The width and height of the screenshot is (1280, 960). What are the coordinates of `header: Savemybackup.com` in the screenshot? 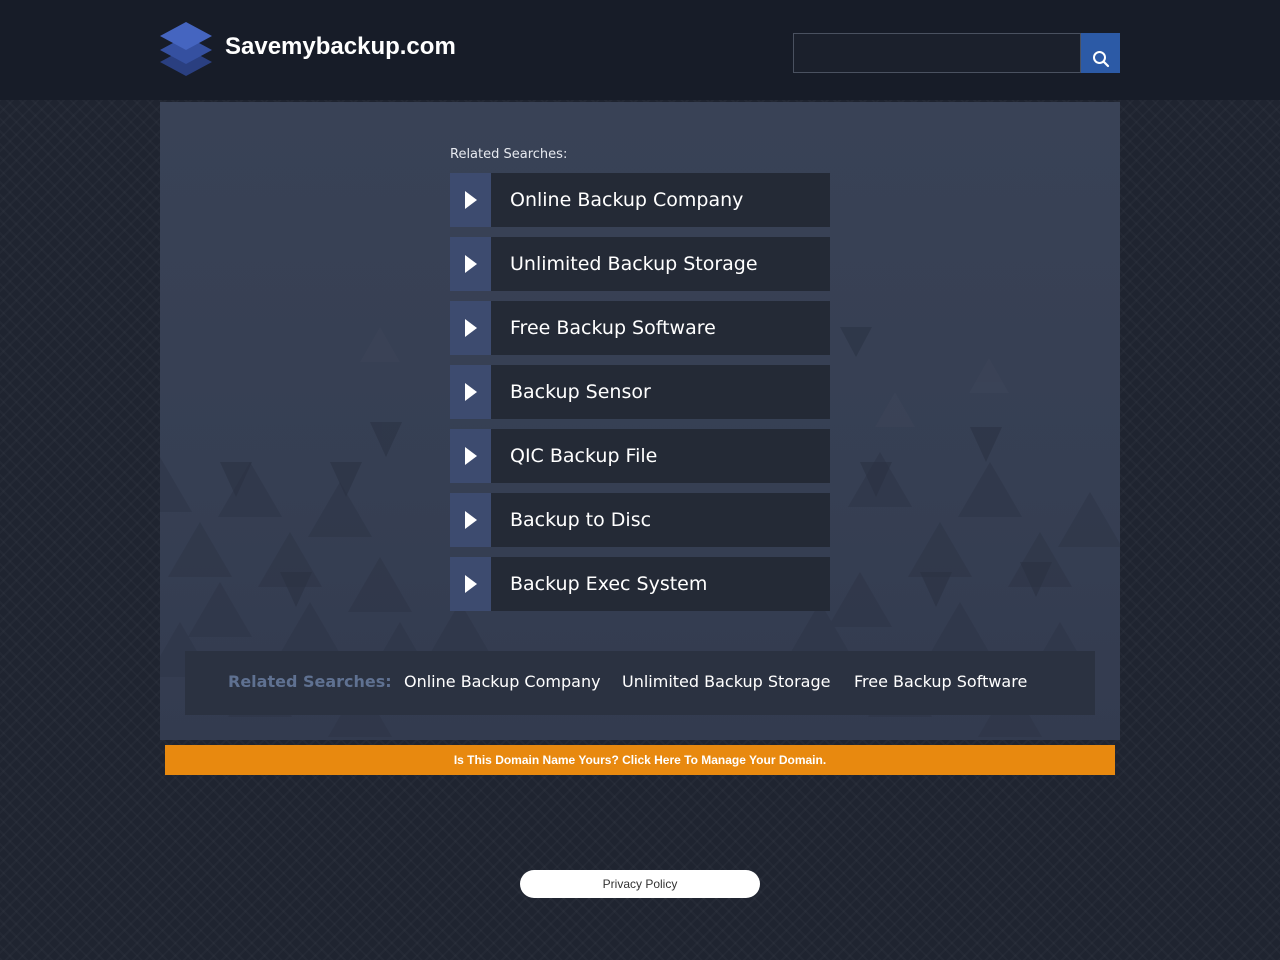 It's located at (640, 50).